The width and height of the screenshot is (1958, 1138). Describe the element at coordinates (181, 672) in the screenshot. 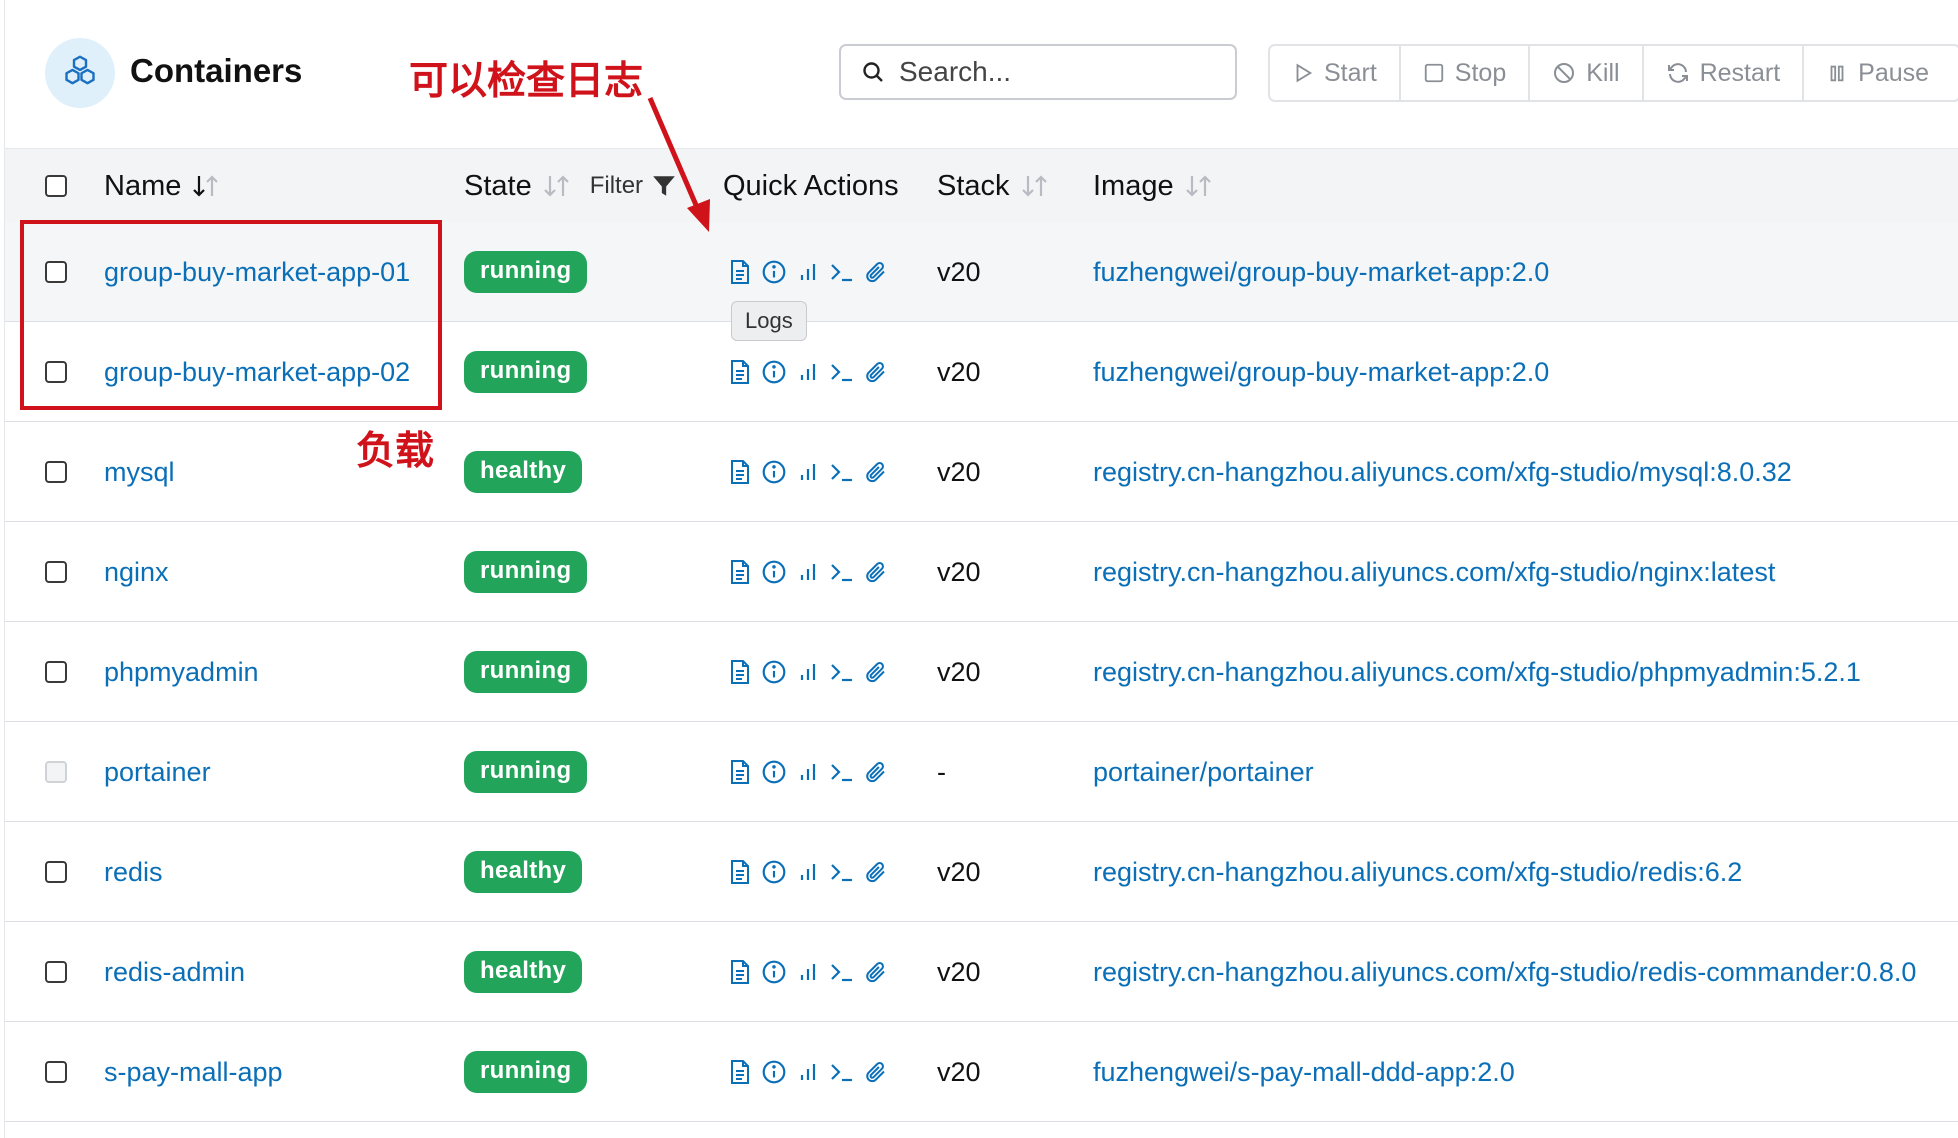

I see `container-name-link: phpmyadmin` at that location.